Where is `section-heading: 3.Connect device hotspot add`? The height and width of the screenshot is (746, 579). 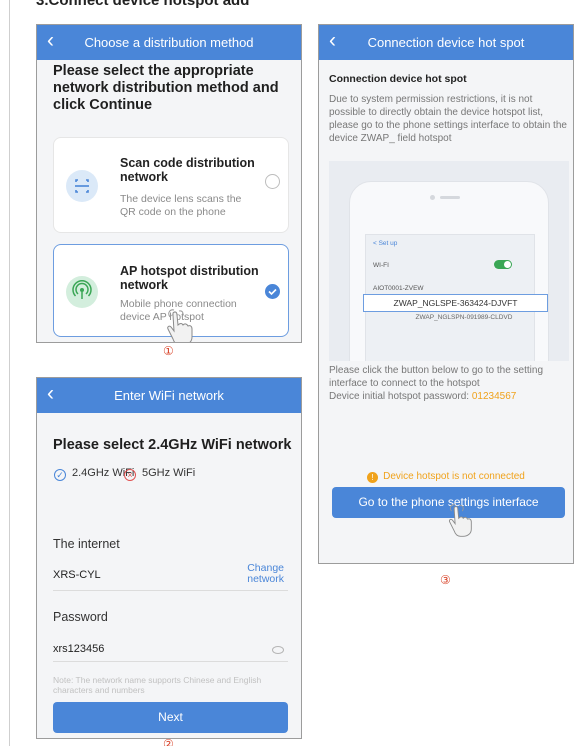
section-heading: 3.Connect device hotspot add is located at coordinates (143, 4).